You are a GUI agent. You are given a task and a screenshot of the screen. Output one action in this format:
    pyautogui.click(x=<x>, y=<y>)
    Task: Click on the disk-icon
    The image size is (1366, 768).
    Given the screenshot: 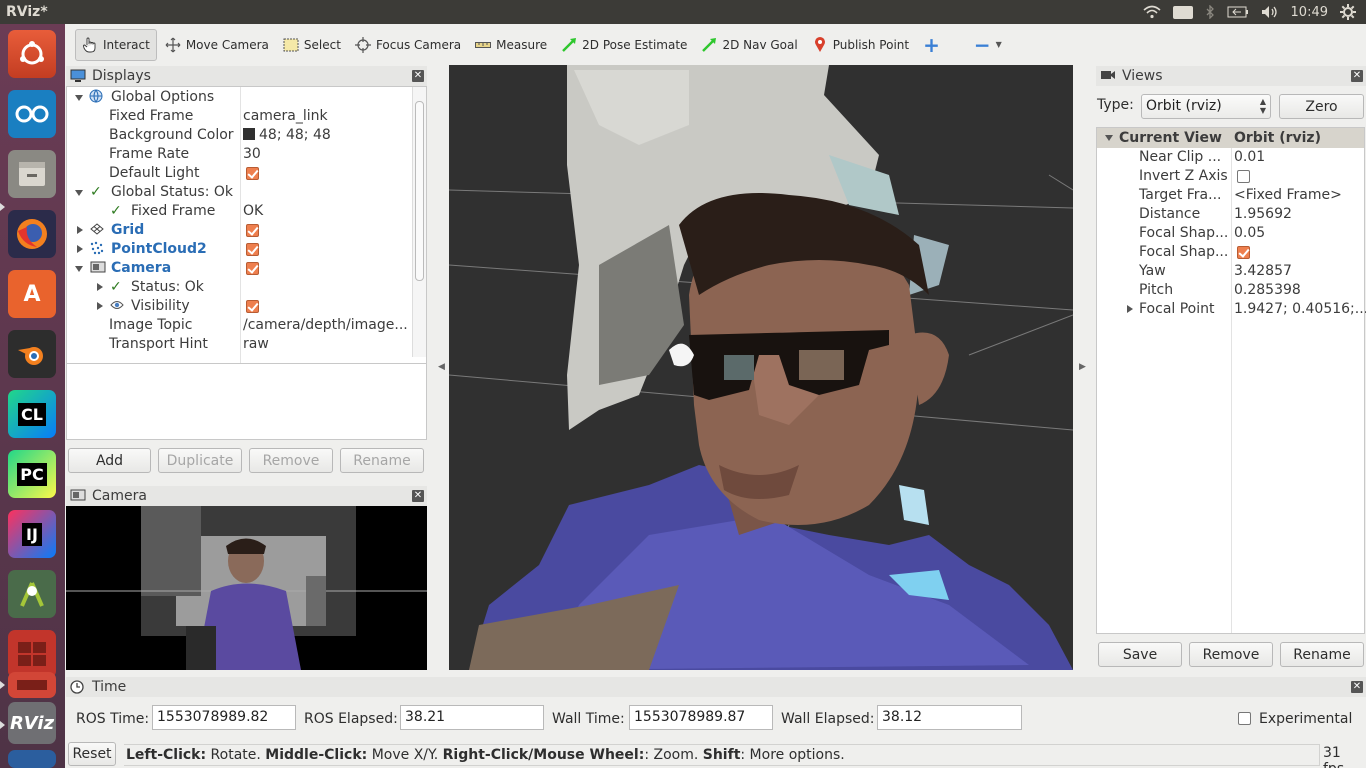 What is the action you would take?
    pyautogui.click(x=32, y=685)
    